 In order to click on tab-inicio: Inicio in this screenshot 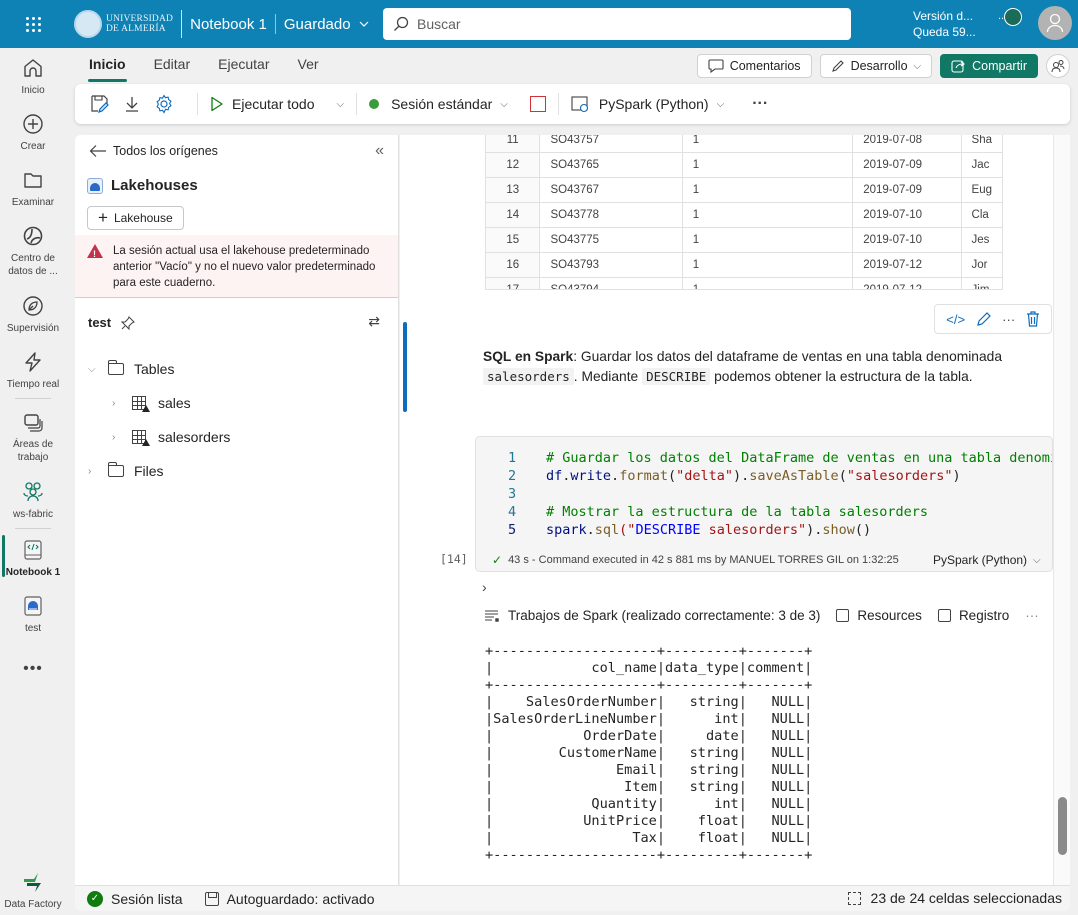, I will do `click(107, 65)`.